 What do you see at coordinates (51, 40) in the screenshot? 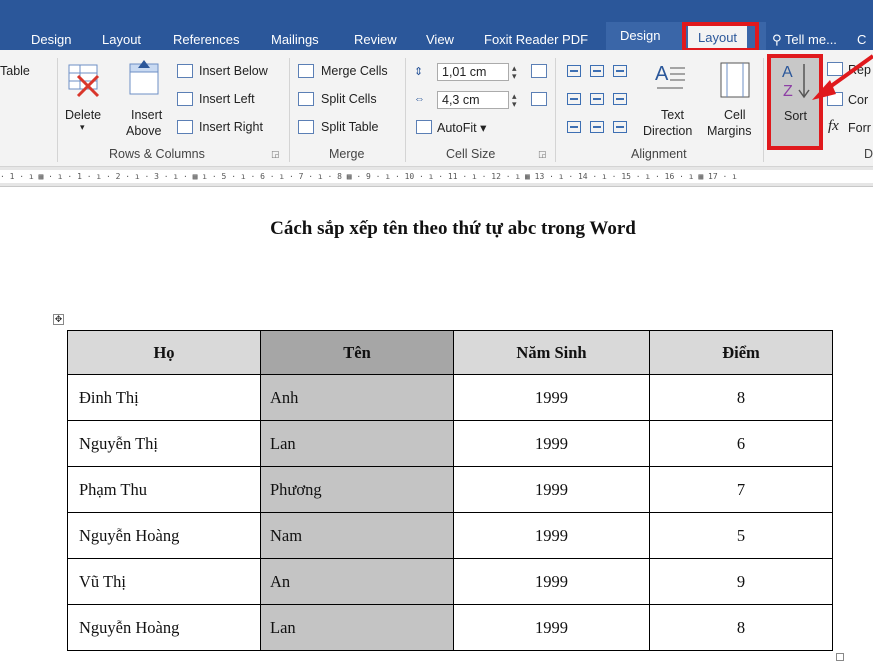
I see `tab-design: Design` at bounding box center [51, 40].